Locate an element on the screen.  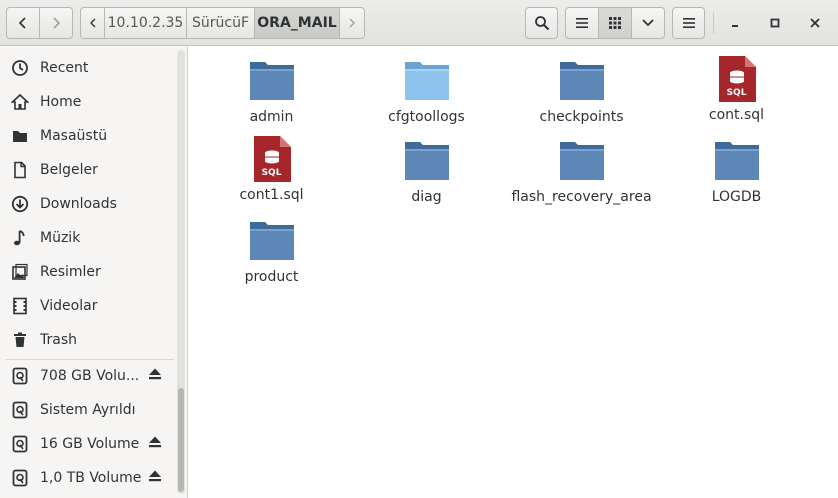
header-divider is located at coordinates (713, 23).